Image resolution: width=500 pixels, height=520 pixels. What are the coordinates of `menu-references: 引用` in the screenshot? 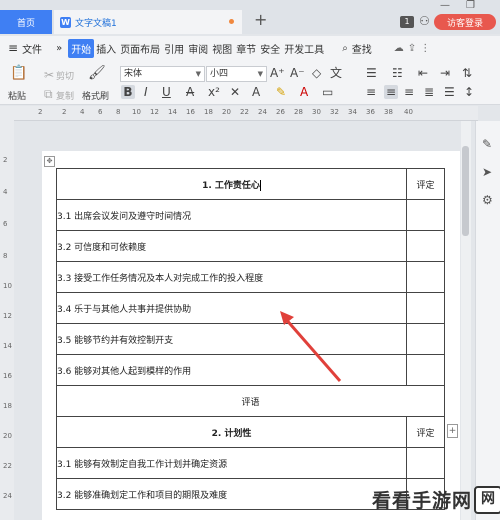 It's located at (174, 48).